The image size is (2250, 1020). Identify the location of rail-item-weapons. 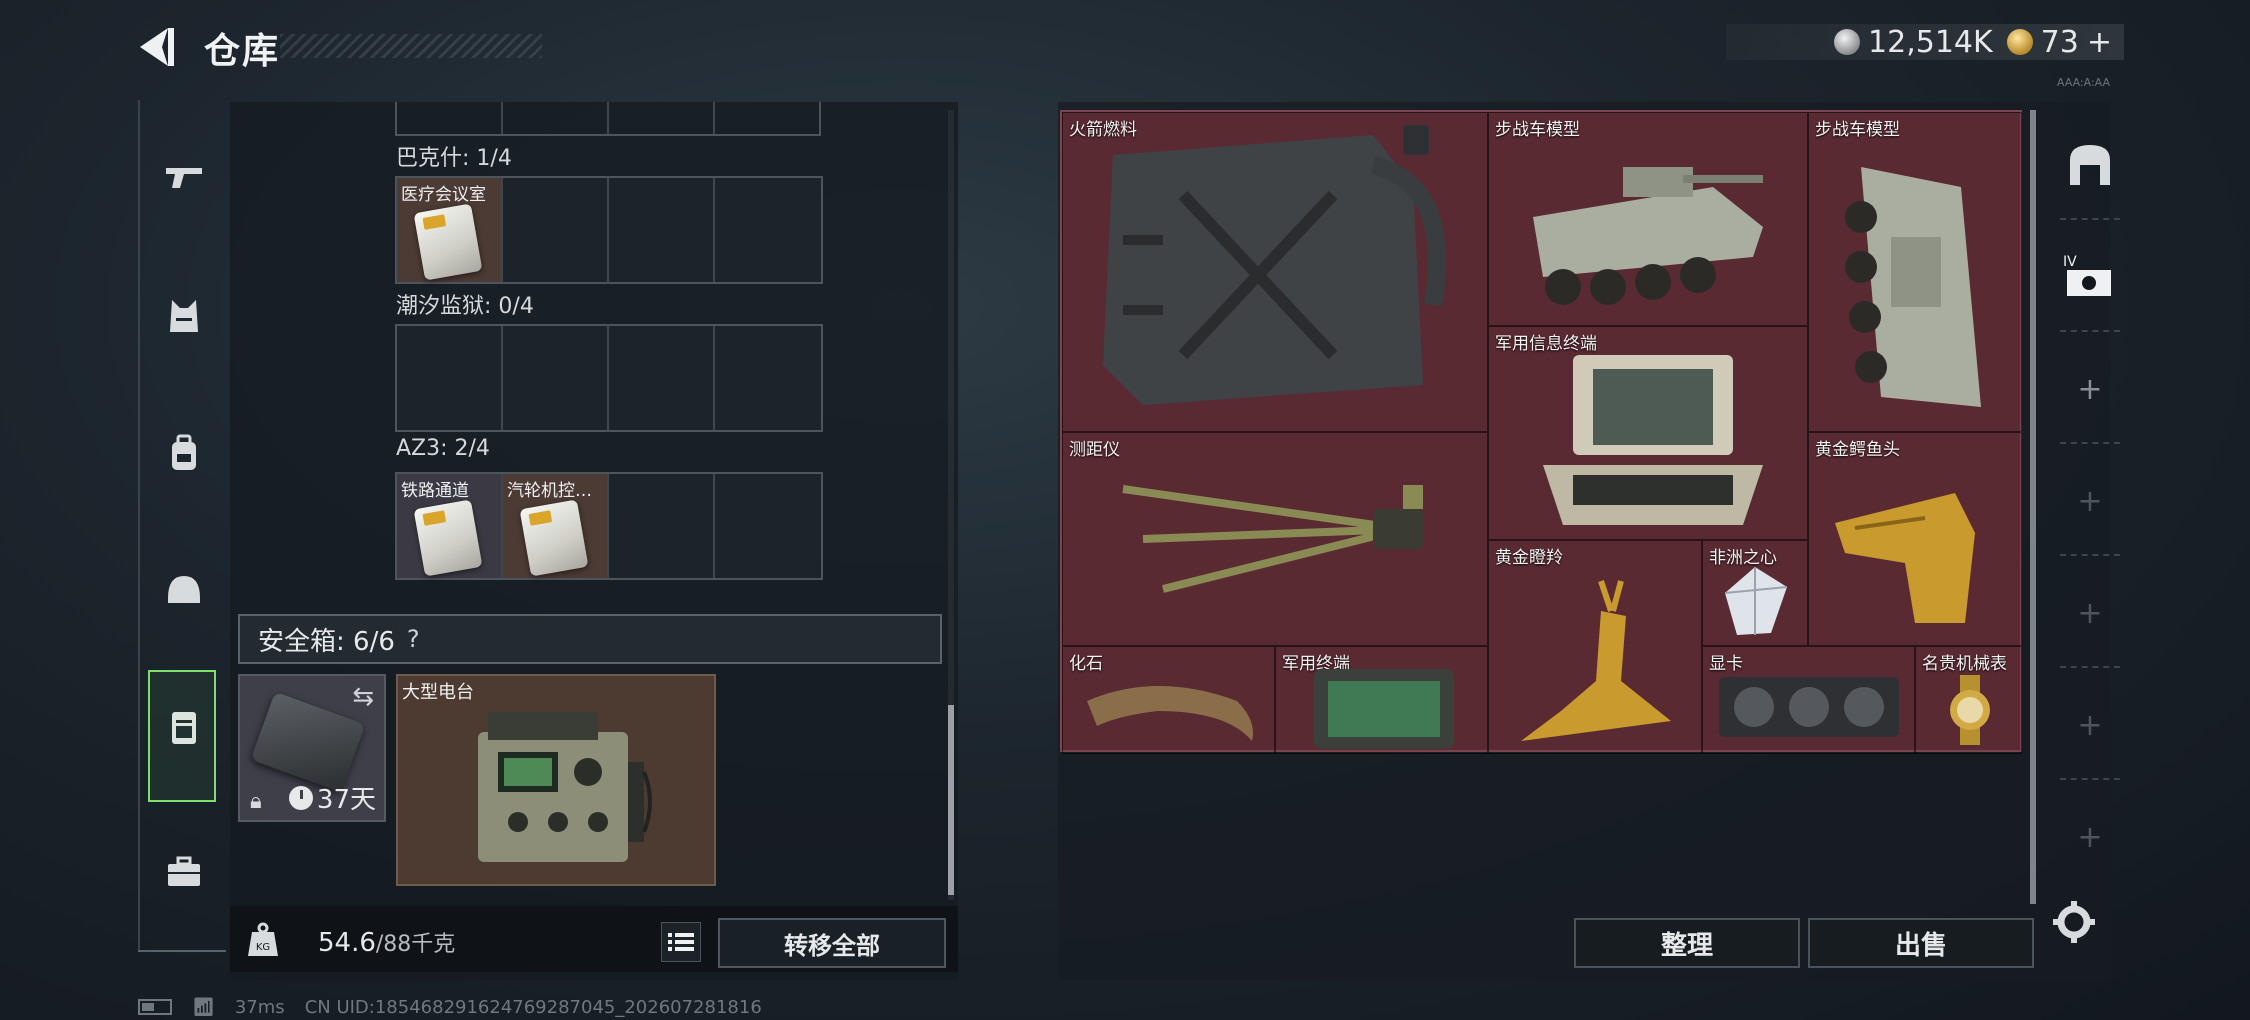
(184, 178).